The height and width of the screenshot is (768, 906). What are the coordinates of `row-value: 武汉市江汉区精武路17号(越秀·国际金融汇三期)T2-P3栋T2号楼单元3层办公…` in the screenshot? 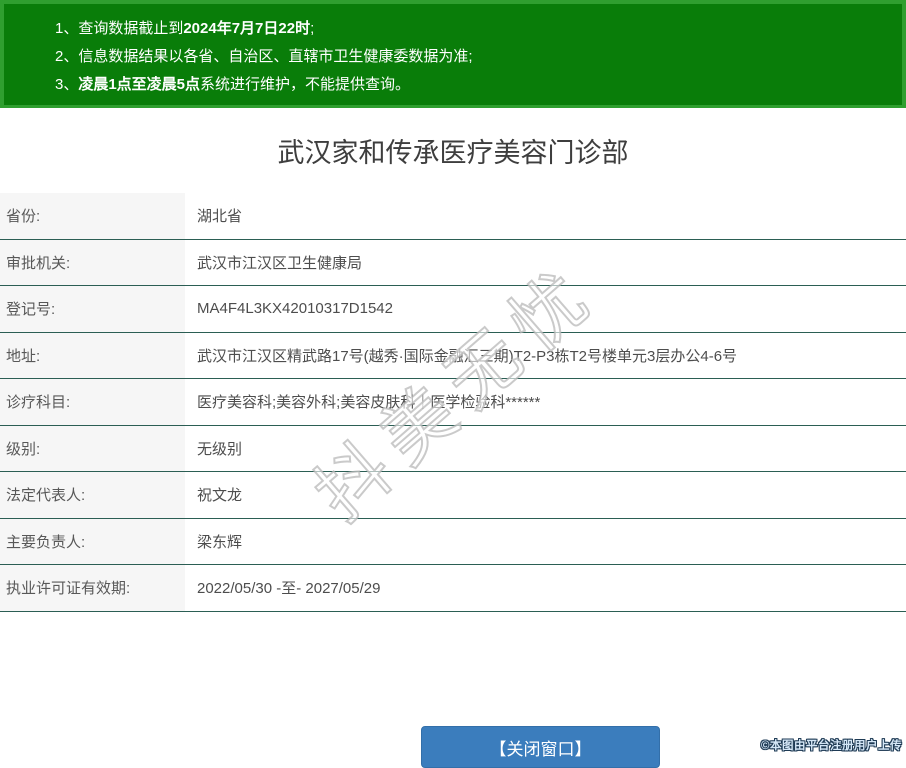 It's located at (467, 356).